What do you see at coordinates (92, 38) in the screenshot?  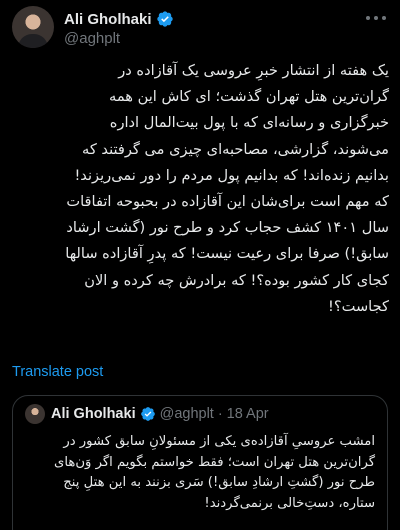 I see `author-handle: @aghplt` at bounding box center [92, 38].